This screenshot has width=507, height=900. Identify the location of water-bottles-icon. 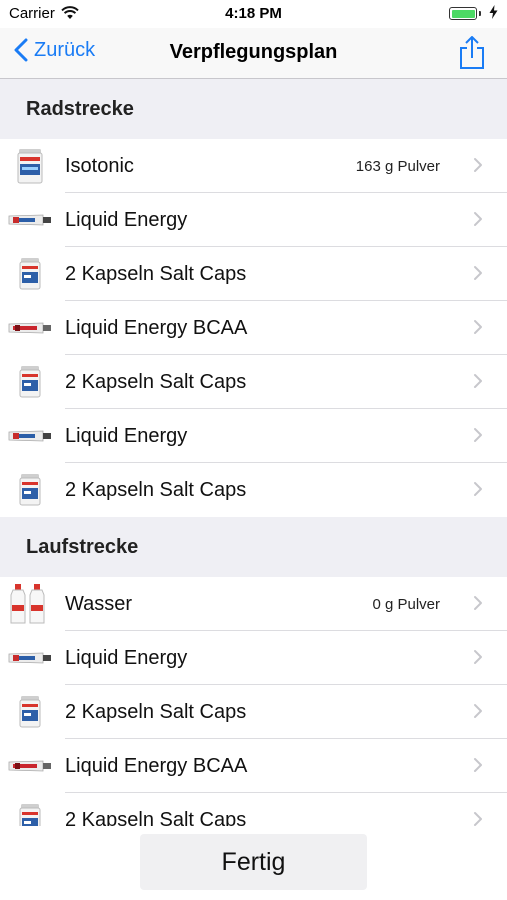
(30, 604).